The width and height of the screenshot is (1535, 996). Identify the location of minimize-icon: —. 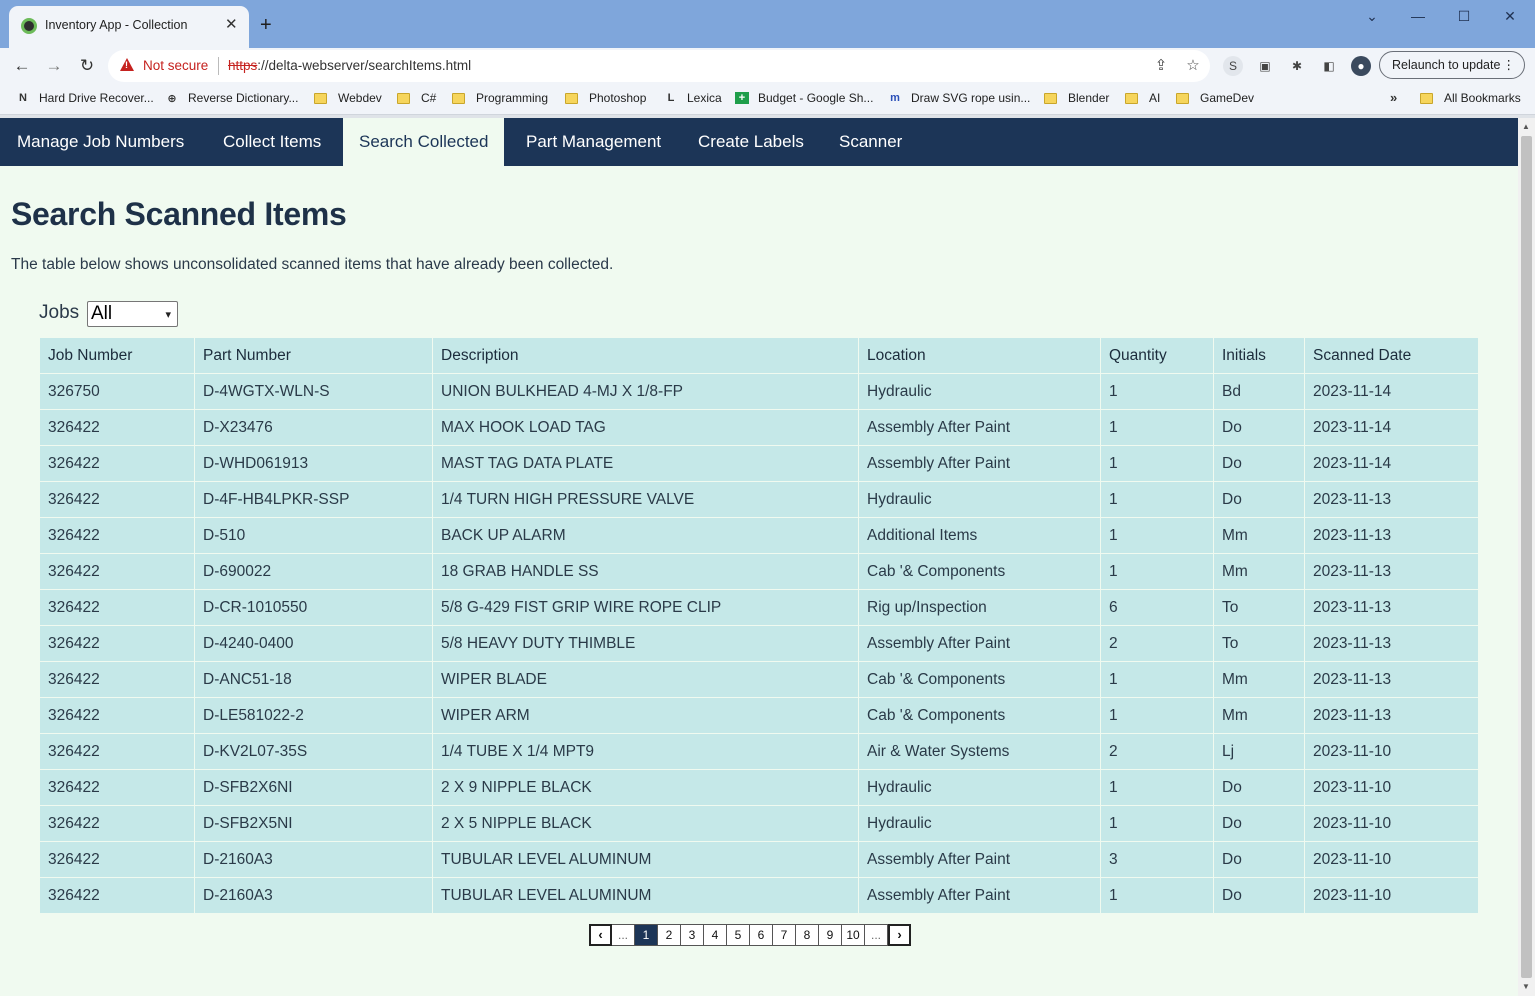
(1418, 16).